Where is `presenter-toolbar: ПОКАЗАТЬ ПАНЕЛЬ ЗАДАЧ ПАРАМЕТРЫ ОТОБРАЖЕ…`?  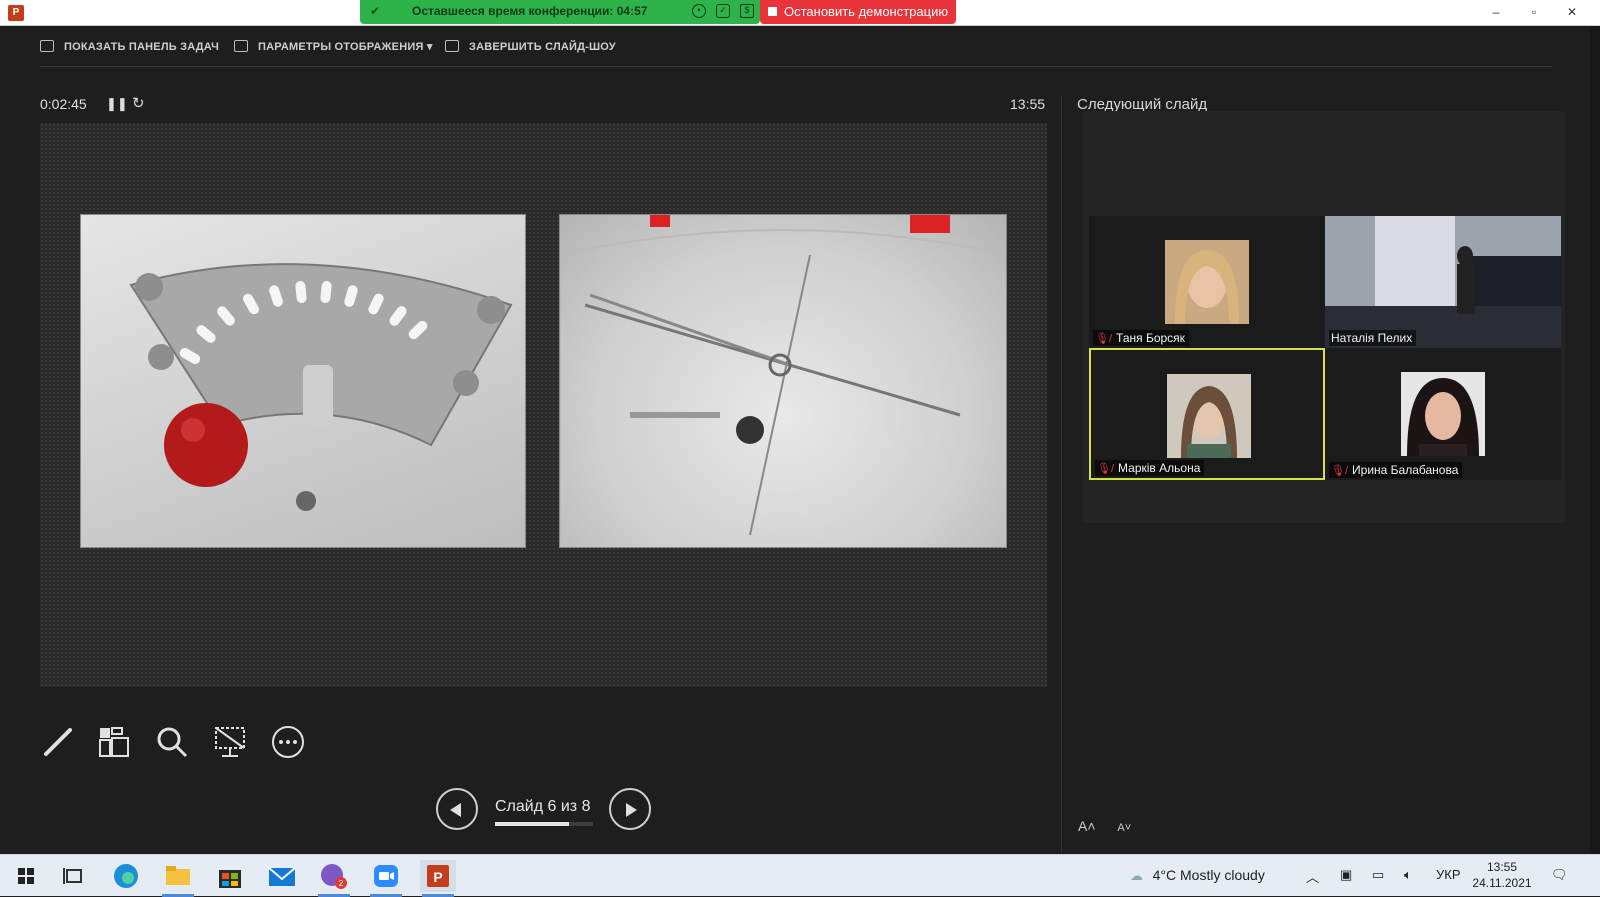 presenter-toolbar: ПОКАЗАТЬ ПАНЕЛЬ ЗАДАЧ ПАРАМЕТРЫ ОТОБРАЖЕ… is located at coordinates (780, 47).